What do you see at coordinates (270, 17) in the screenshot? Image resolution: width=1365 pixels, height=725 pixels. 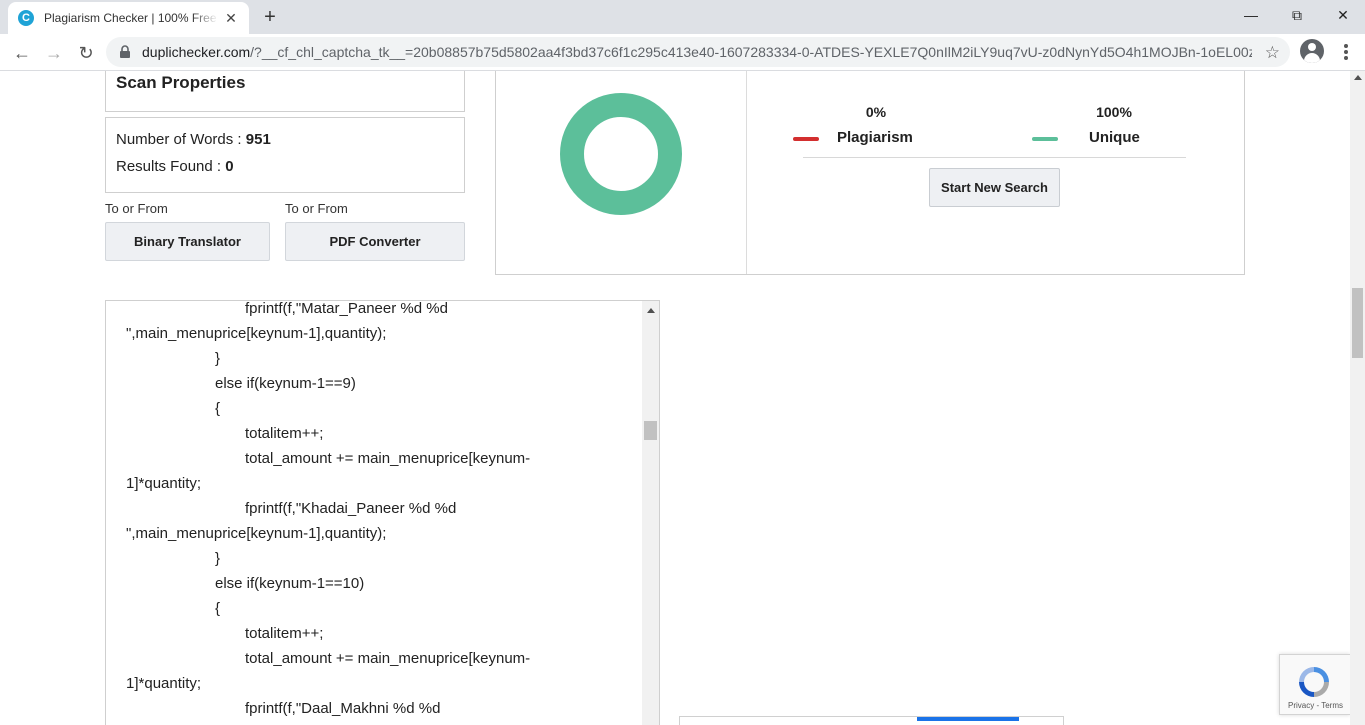 I see `new-tab-button: +` at bounding box center [270, 17].